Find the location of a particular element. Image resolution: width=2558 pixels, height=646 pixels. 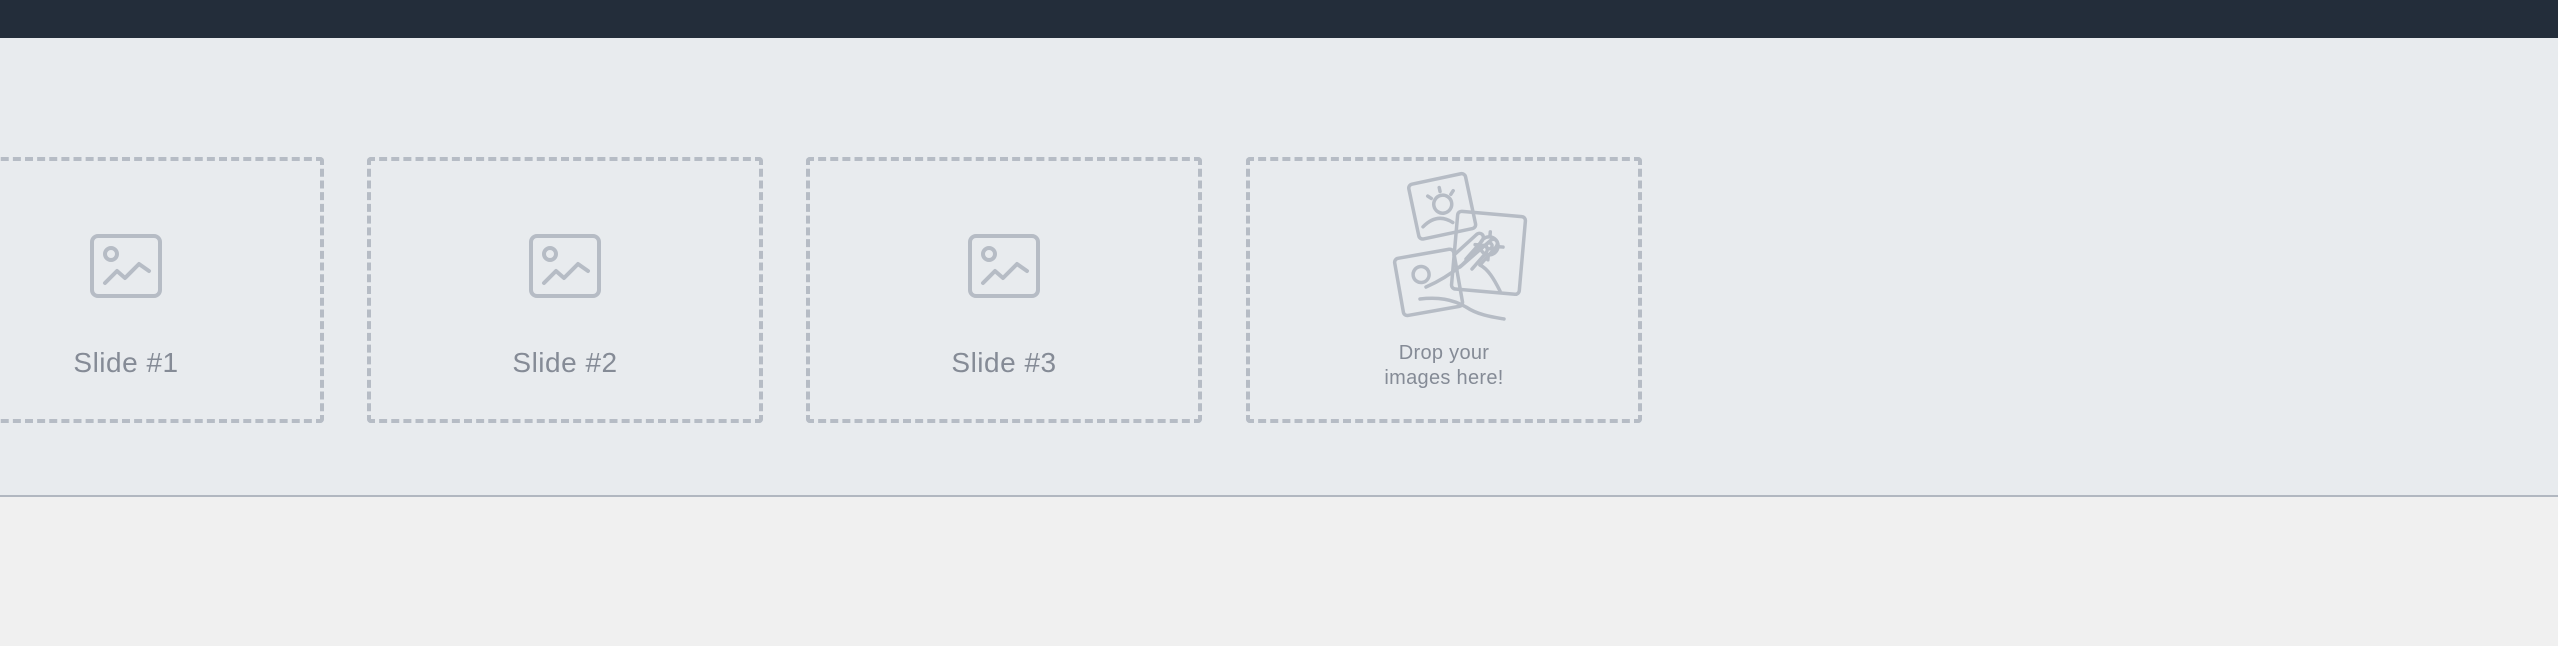

slide-label: Slide #3 is located at coordinates (1004, 362).